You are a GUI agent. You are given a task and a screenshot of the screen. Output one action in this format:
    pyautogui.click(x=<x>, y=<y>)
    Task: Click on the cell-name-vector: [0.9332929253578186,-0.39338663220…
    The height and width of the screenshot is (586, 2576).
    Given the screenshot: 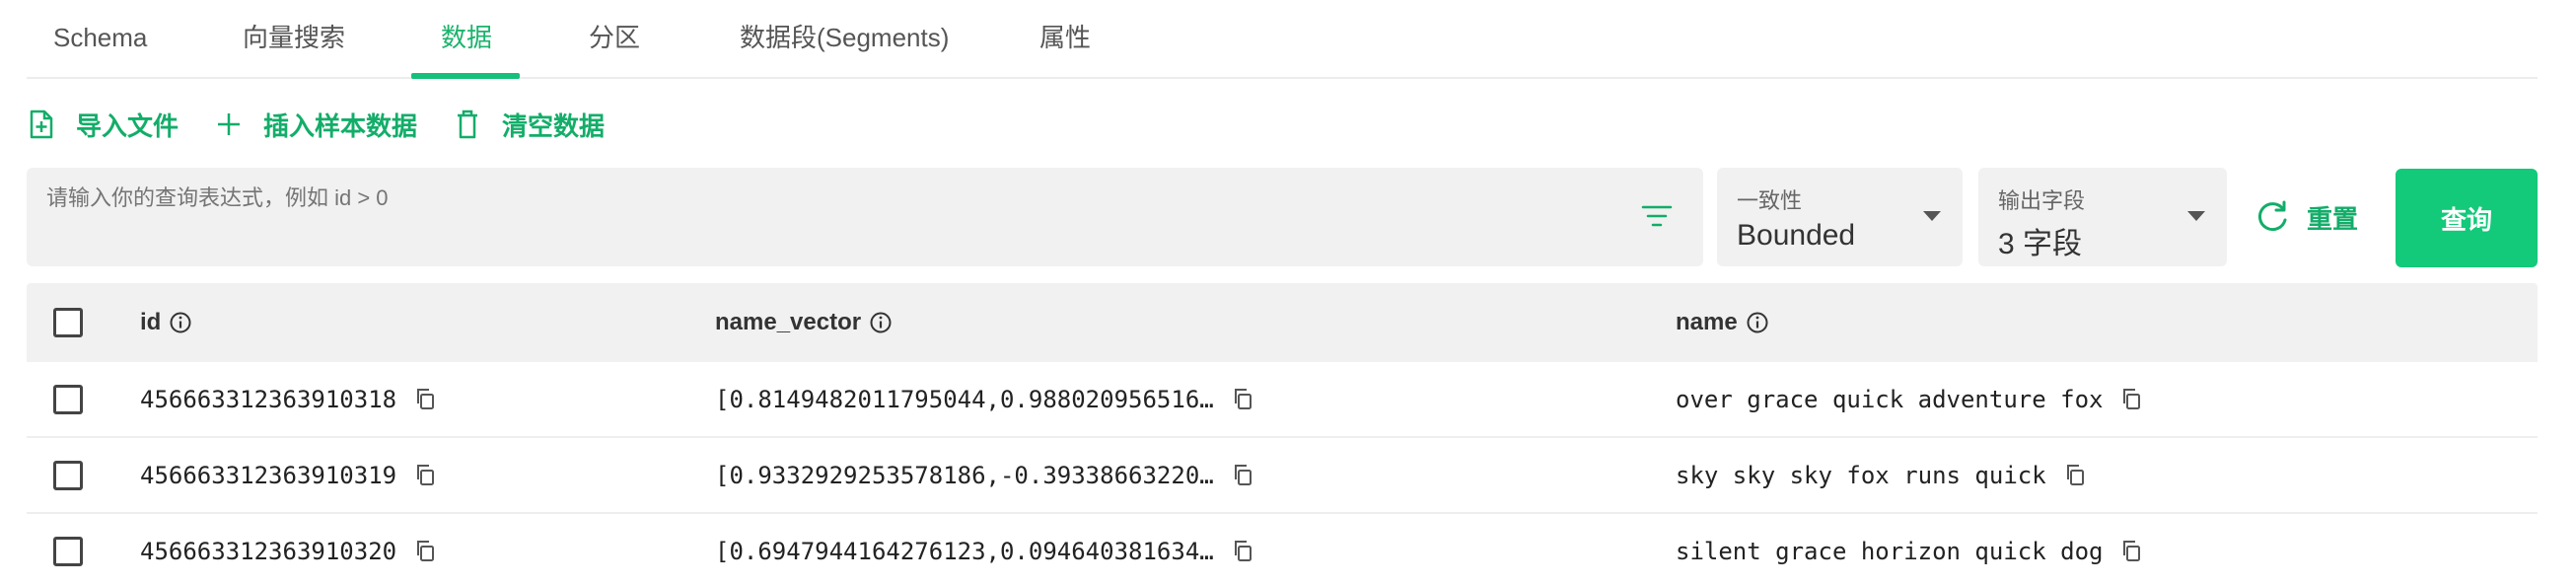 What is the action you would take?
    pyautogui.click(x=985, y=475)
    